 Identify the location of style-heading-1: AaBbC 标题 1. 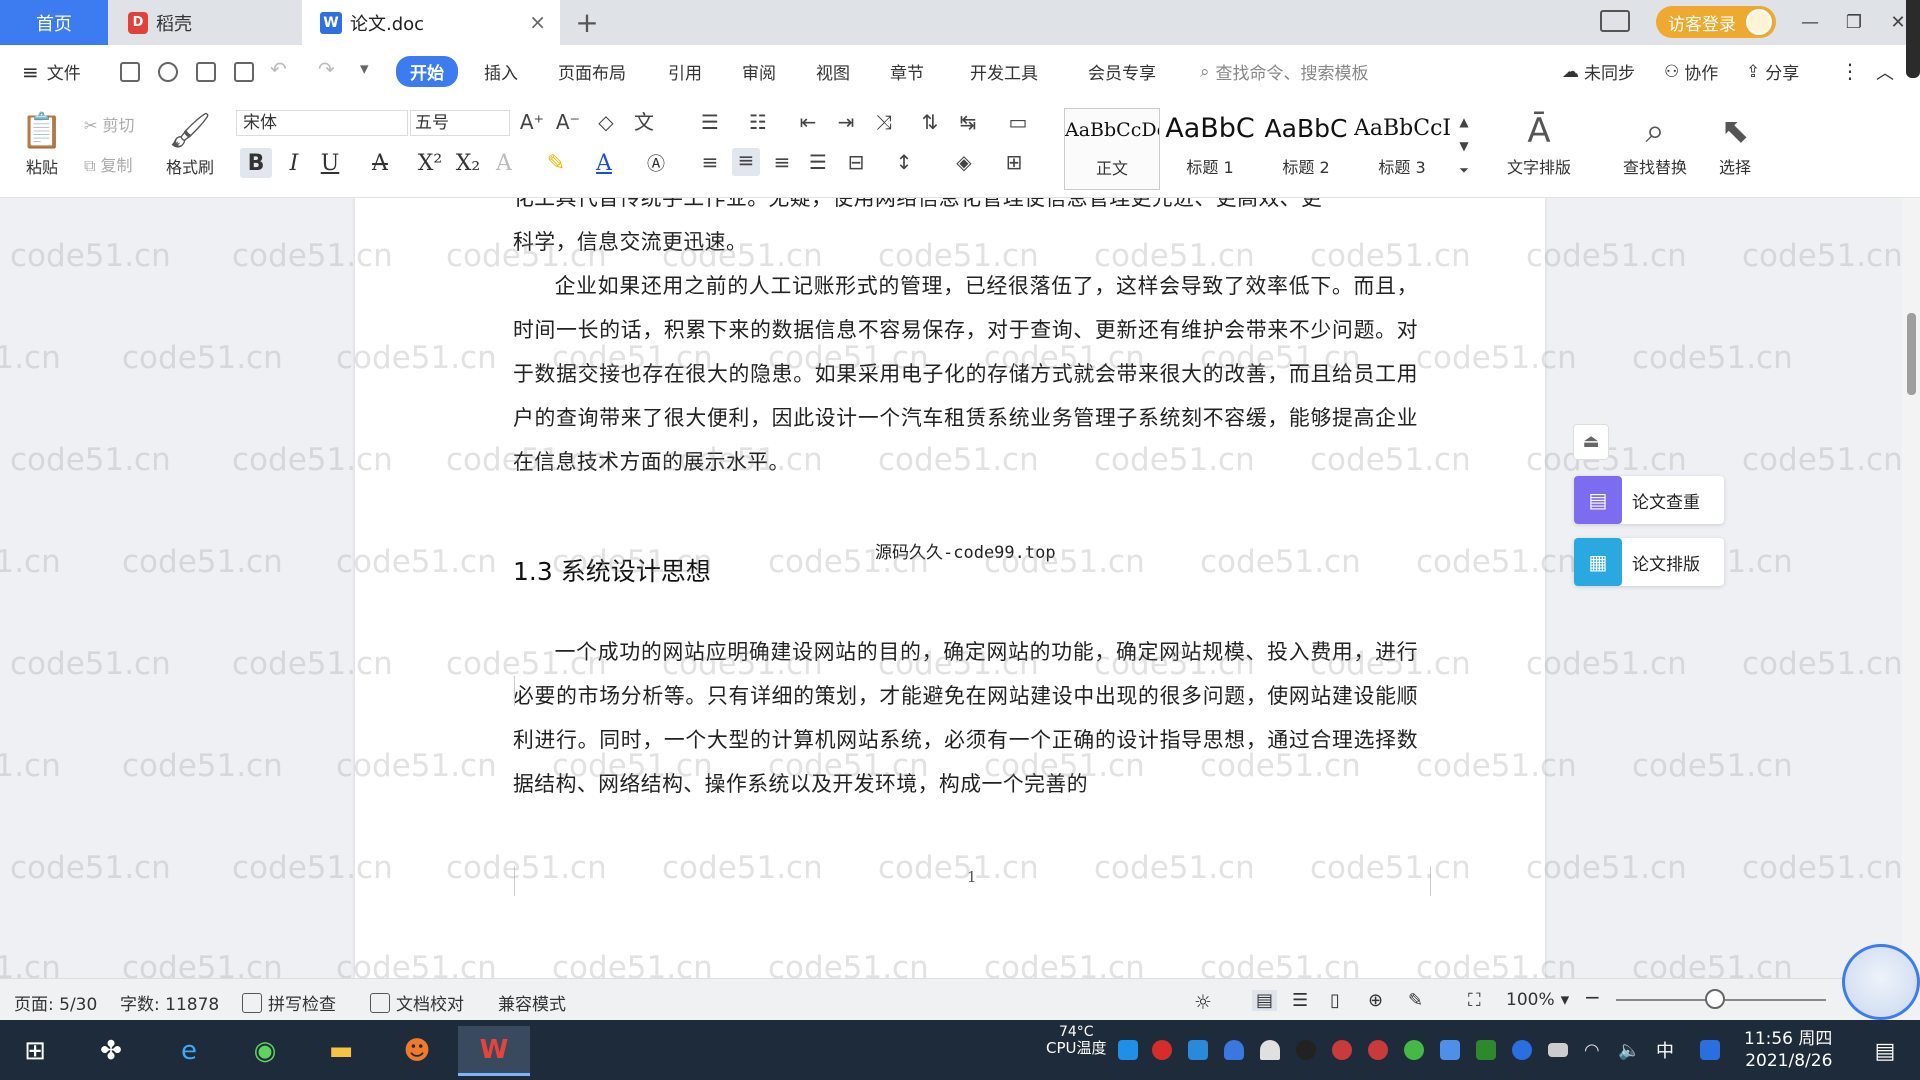
(1210, 149).